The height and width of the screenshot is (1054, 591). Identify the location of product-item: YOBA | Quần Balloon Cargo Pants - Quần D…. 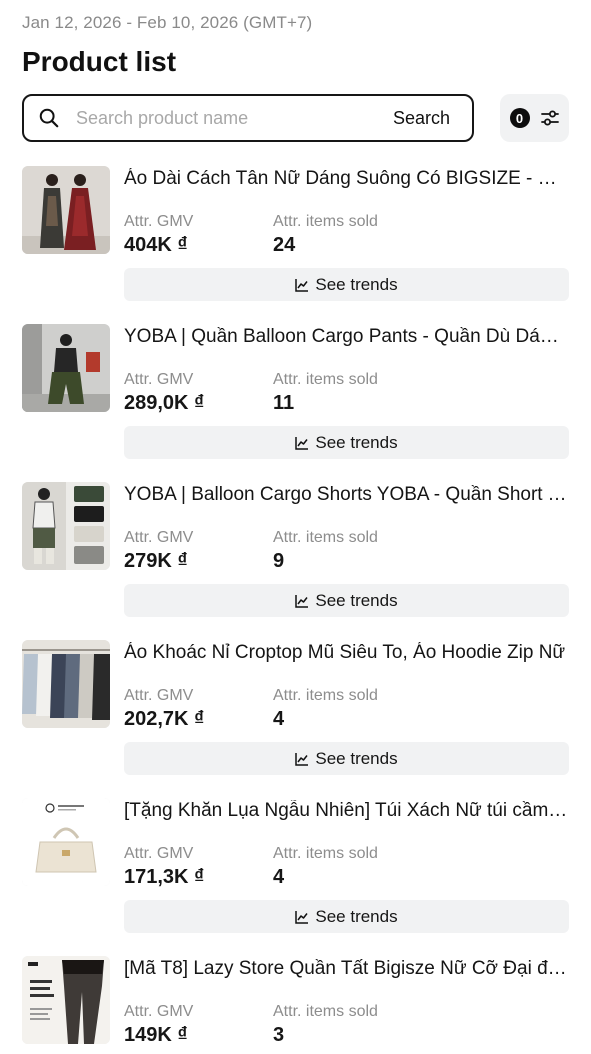
(295, 394).